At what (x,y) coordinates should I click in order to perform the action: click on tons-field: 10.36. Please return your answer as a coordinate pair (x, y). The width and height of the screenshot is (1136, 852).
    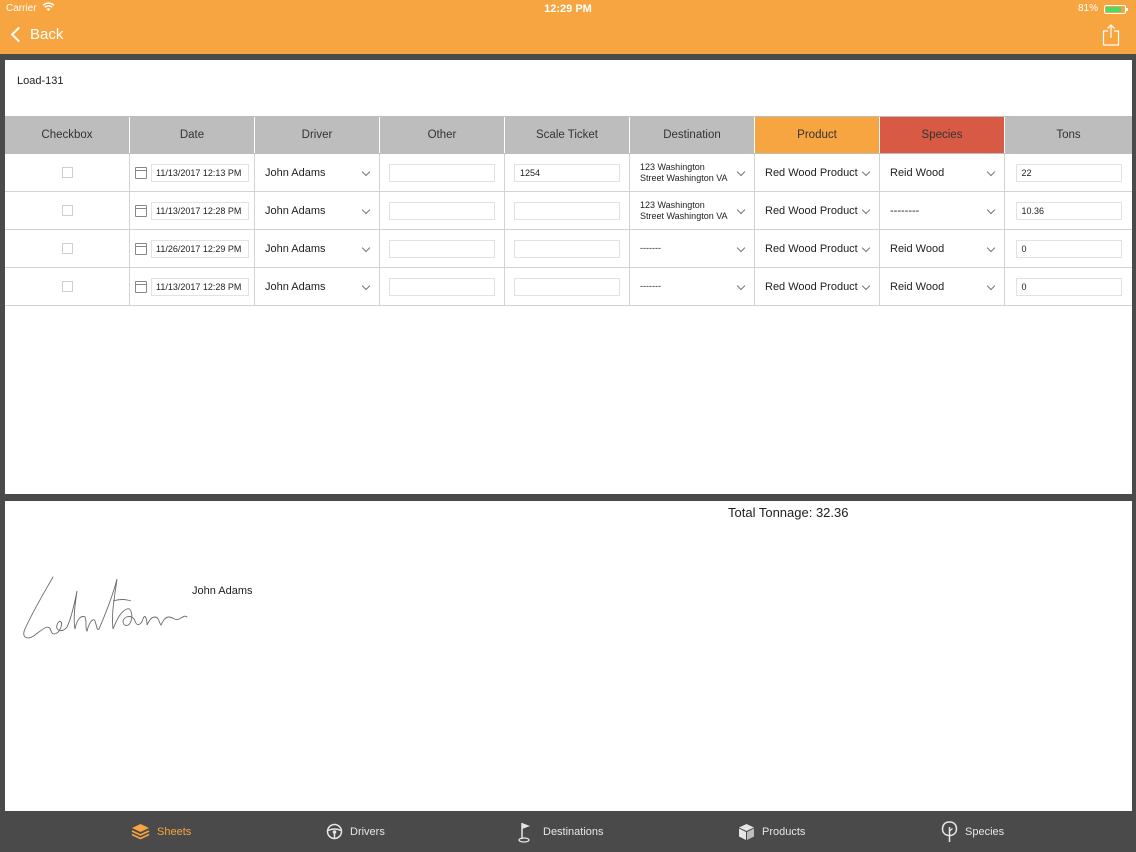
    Looking at the image, I should click on (1068, 210).